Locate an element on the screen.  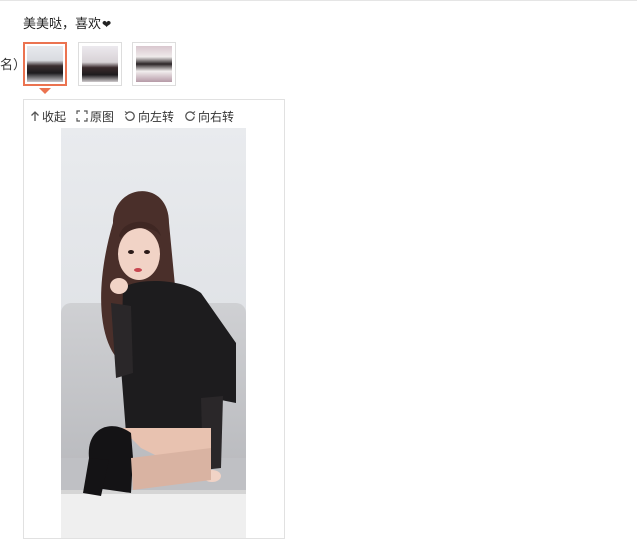
viewer-toolbar: 收起 原图 向左转 向右转 is located at coordinates (137, 116).